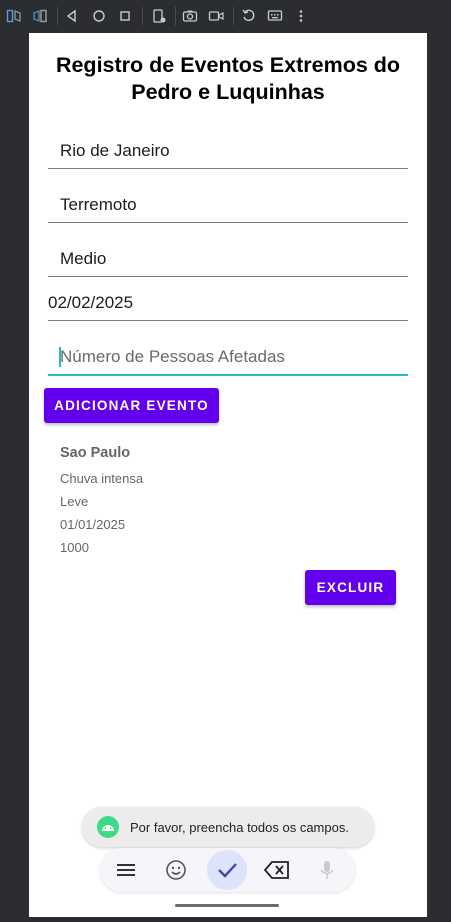 Image resolution: width=451 pixels, height=922 pixels. What do you see at coordinates (327, 870) in the screenshot?
I see `mic-icon` at bounding box center [327, 870].